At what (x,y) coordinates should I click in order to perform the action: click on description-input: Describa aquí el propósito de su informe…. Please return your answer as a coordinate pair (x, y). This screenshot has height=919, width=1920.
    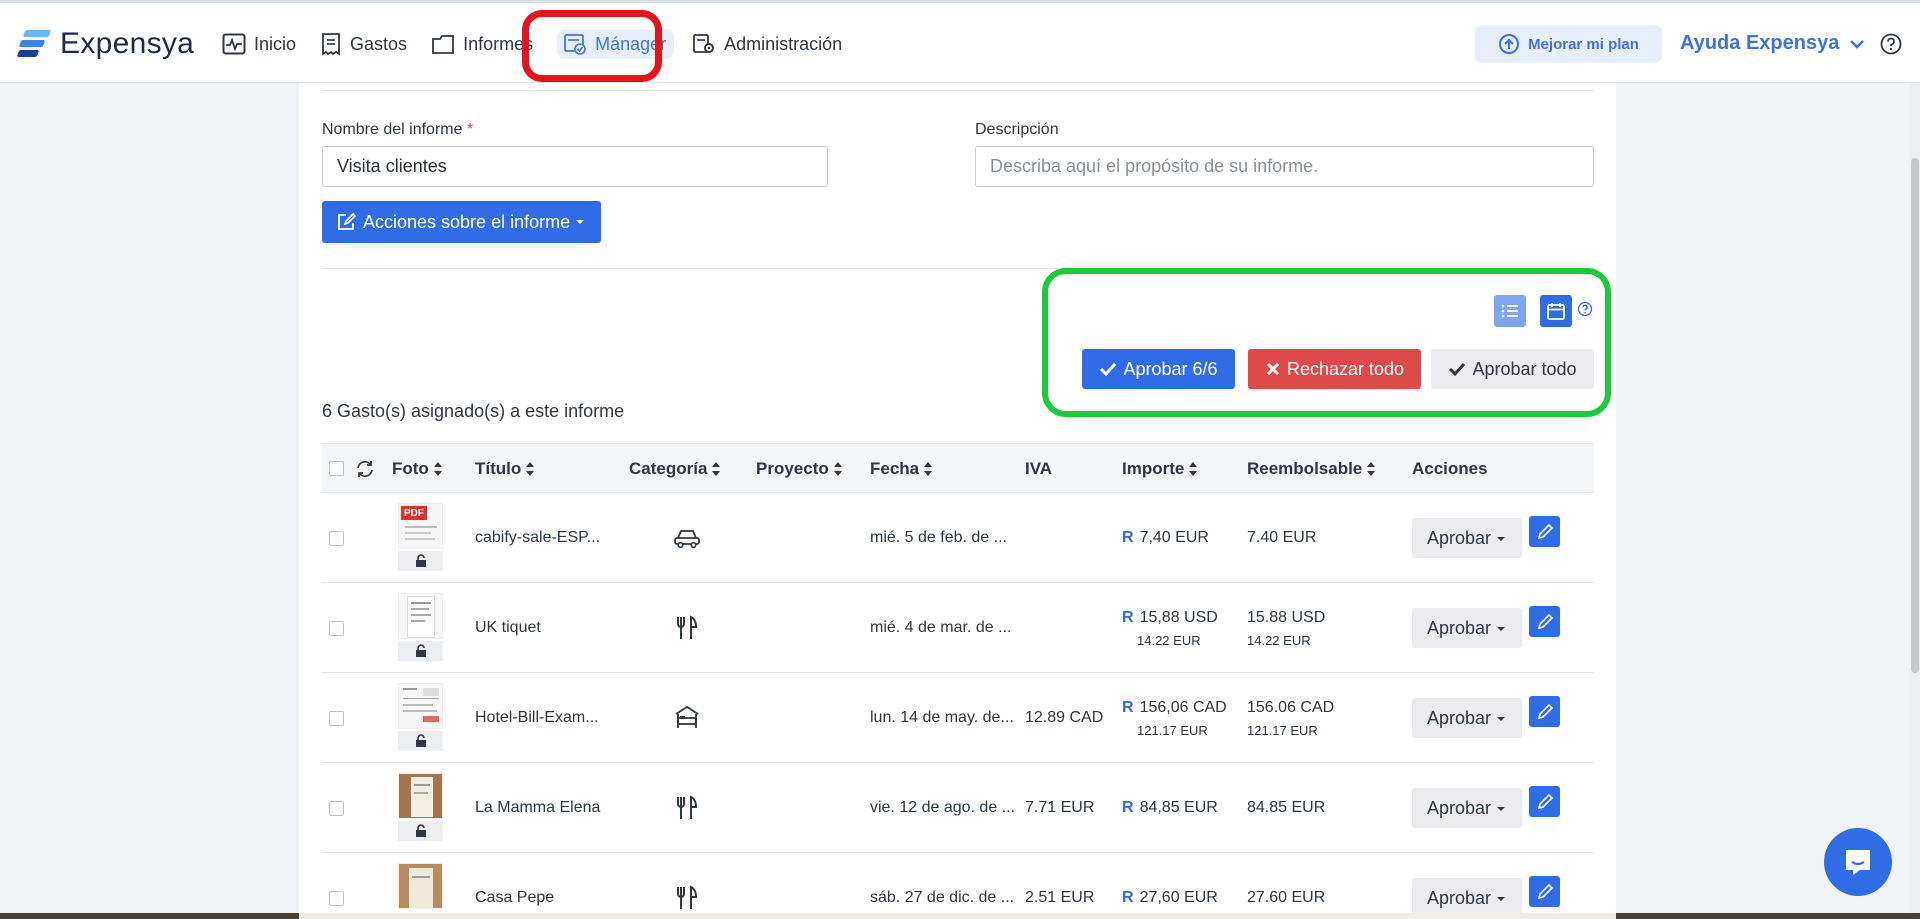
    Looking at the image, I should click on (1284, 166).